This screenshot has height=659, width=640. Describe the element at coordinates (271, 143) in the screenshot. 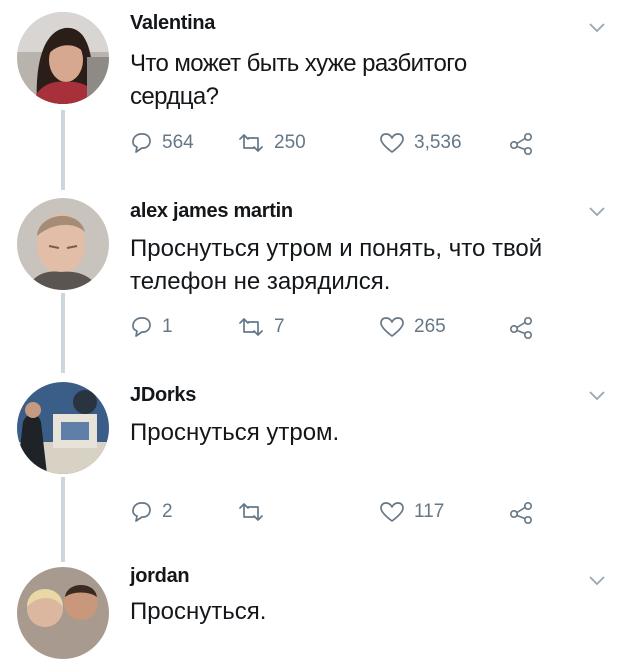

I see `retweet-button: 250` at that location.